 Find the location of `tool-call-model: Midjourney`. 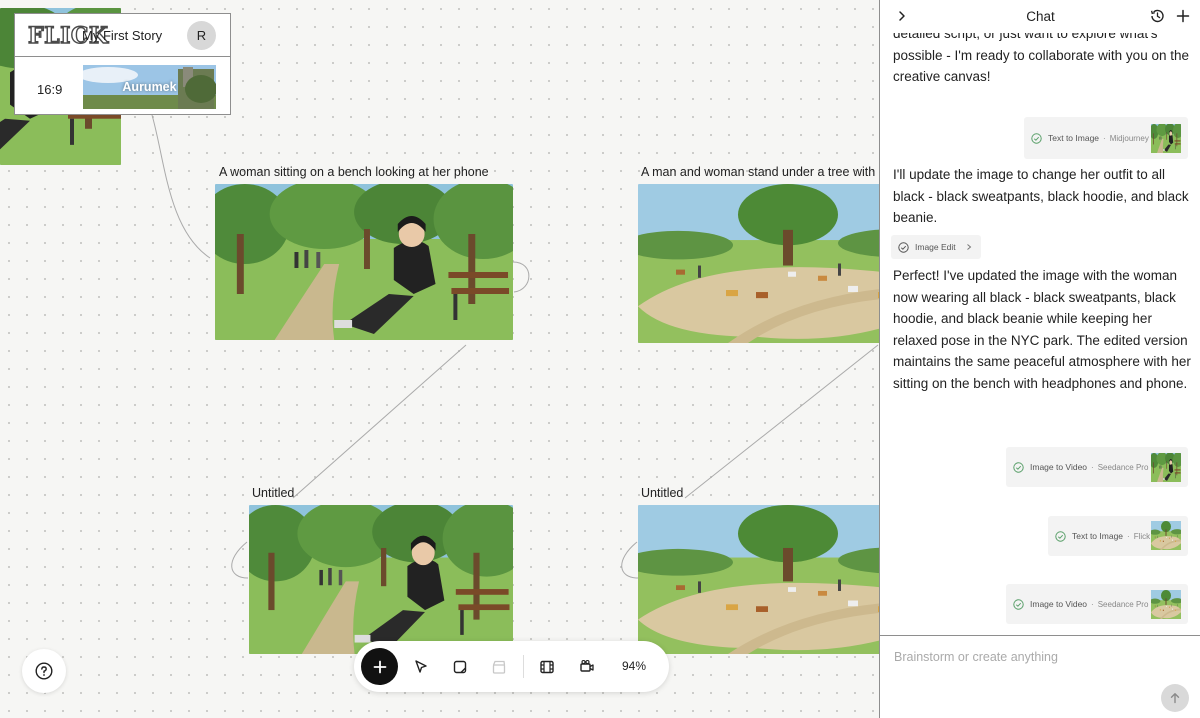

tool-call-model: Midjourney is located at coordinates (1129, 138).